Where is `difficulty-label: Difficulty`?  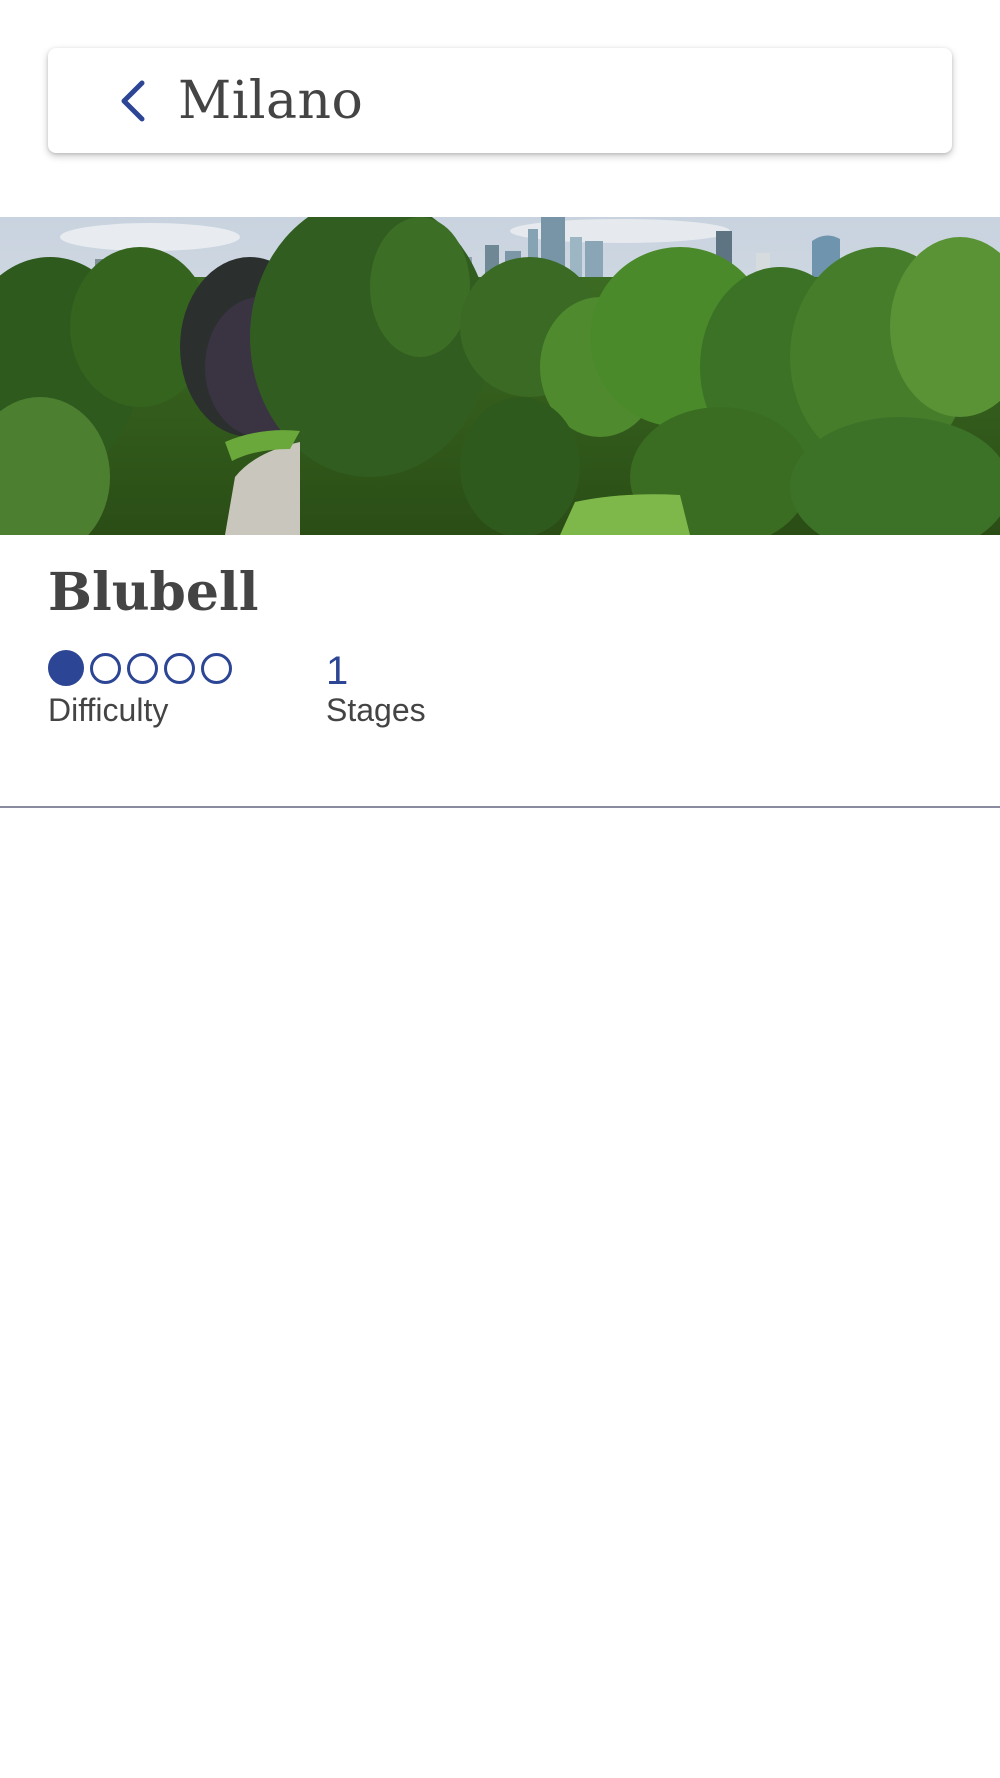 difficulty-label: Difficulty is located at coordinates (108, 710).